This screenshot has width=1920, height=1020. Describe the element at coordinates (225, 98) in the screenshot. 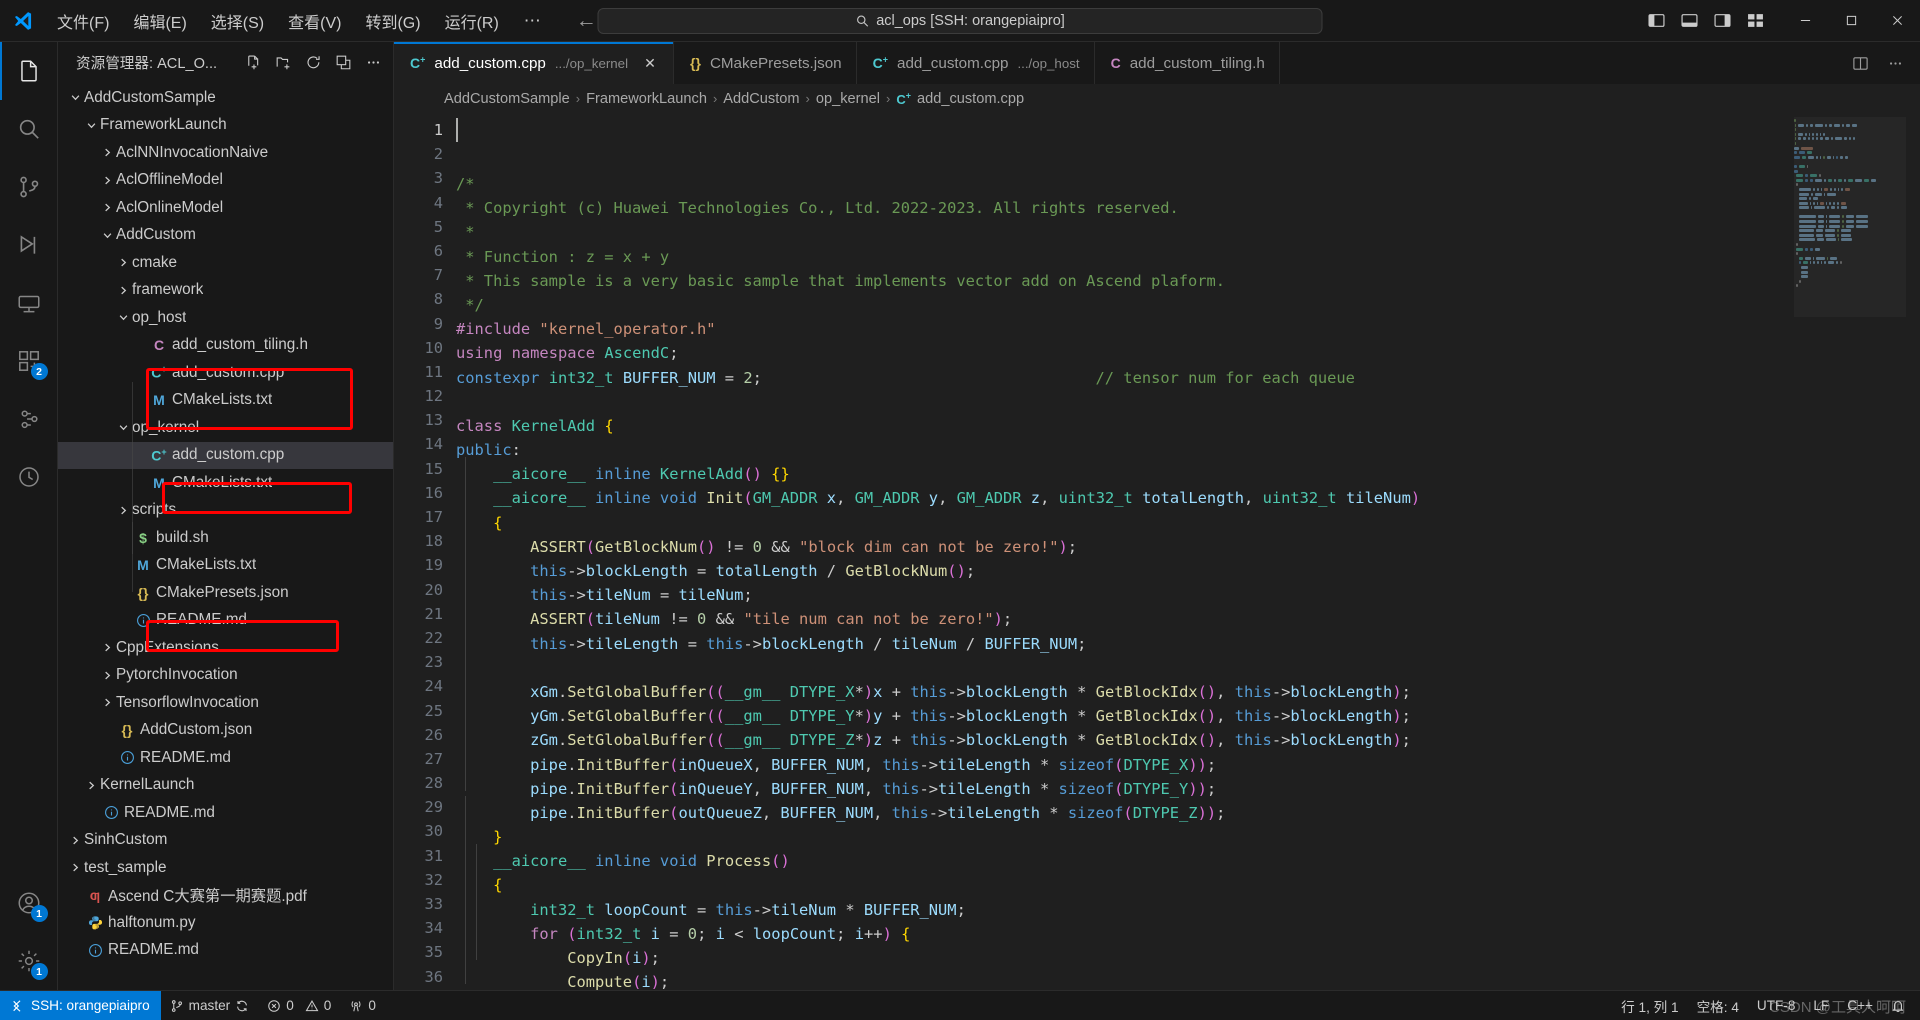

I see `tree-folder-row: AddCustomSample` at that location.